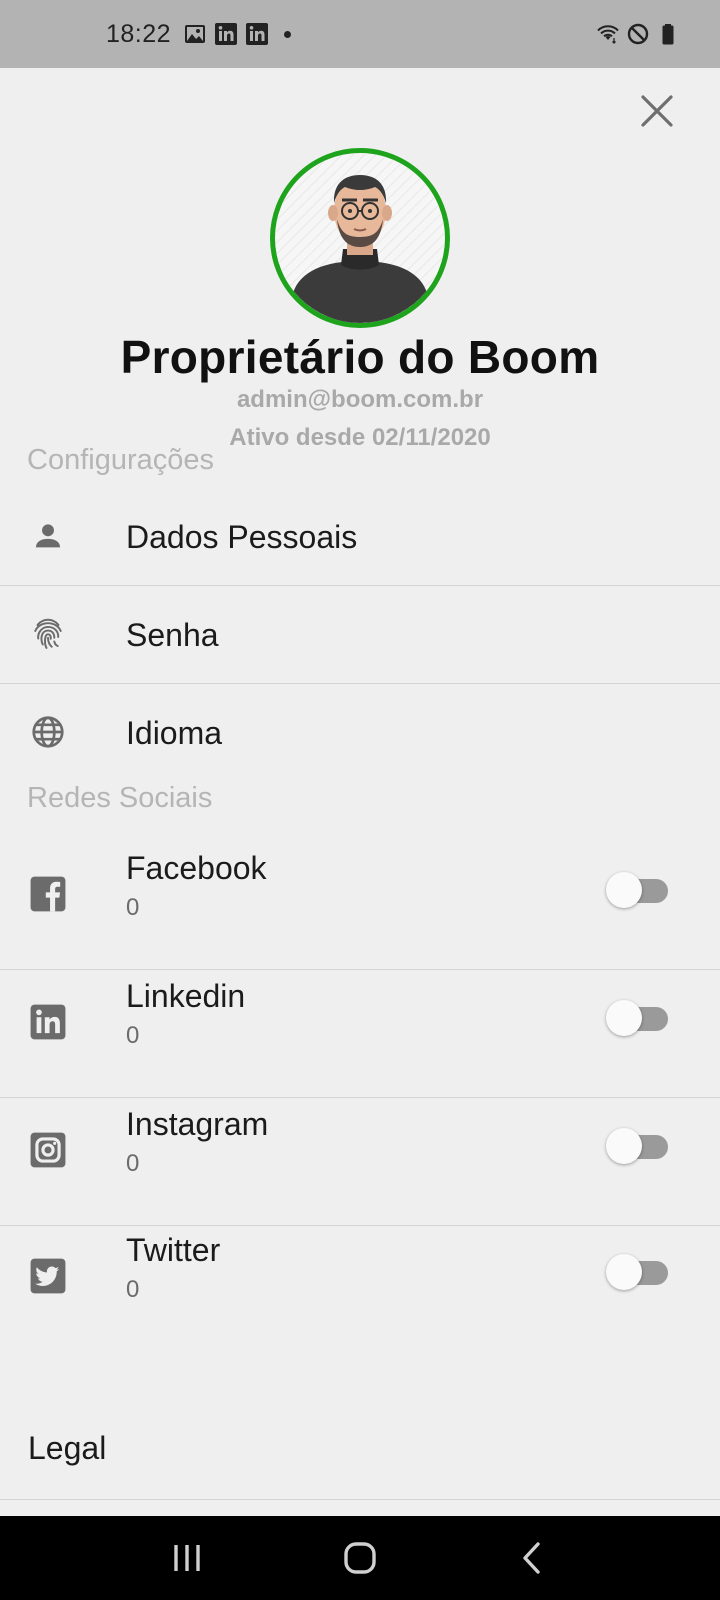 The height and width of the screenshot is (1600, 720). What do you see at coordinates (48, 1022) in the screenshot?
I see `linkedin-icon` at bounding box center [48, 1022].